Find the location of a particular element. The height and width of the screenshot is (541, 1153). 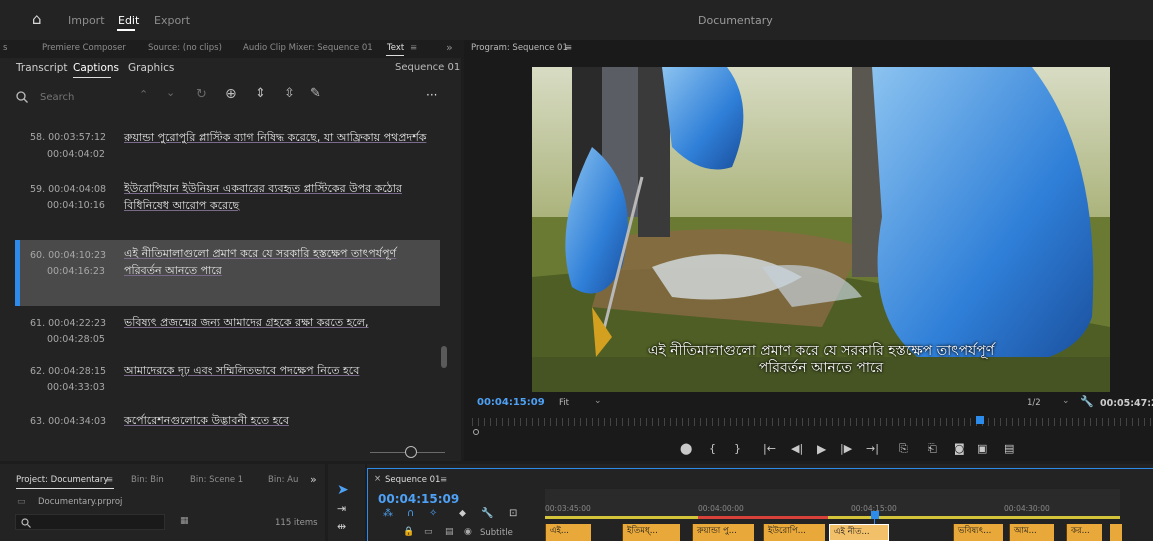

step-forward-icon: |▶ is located at coordinates (846, 448).